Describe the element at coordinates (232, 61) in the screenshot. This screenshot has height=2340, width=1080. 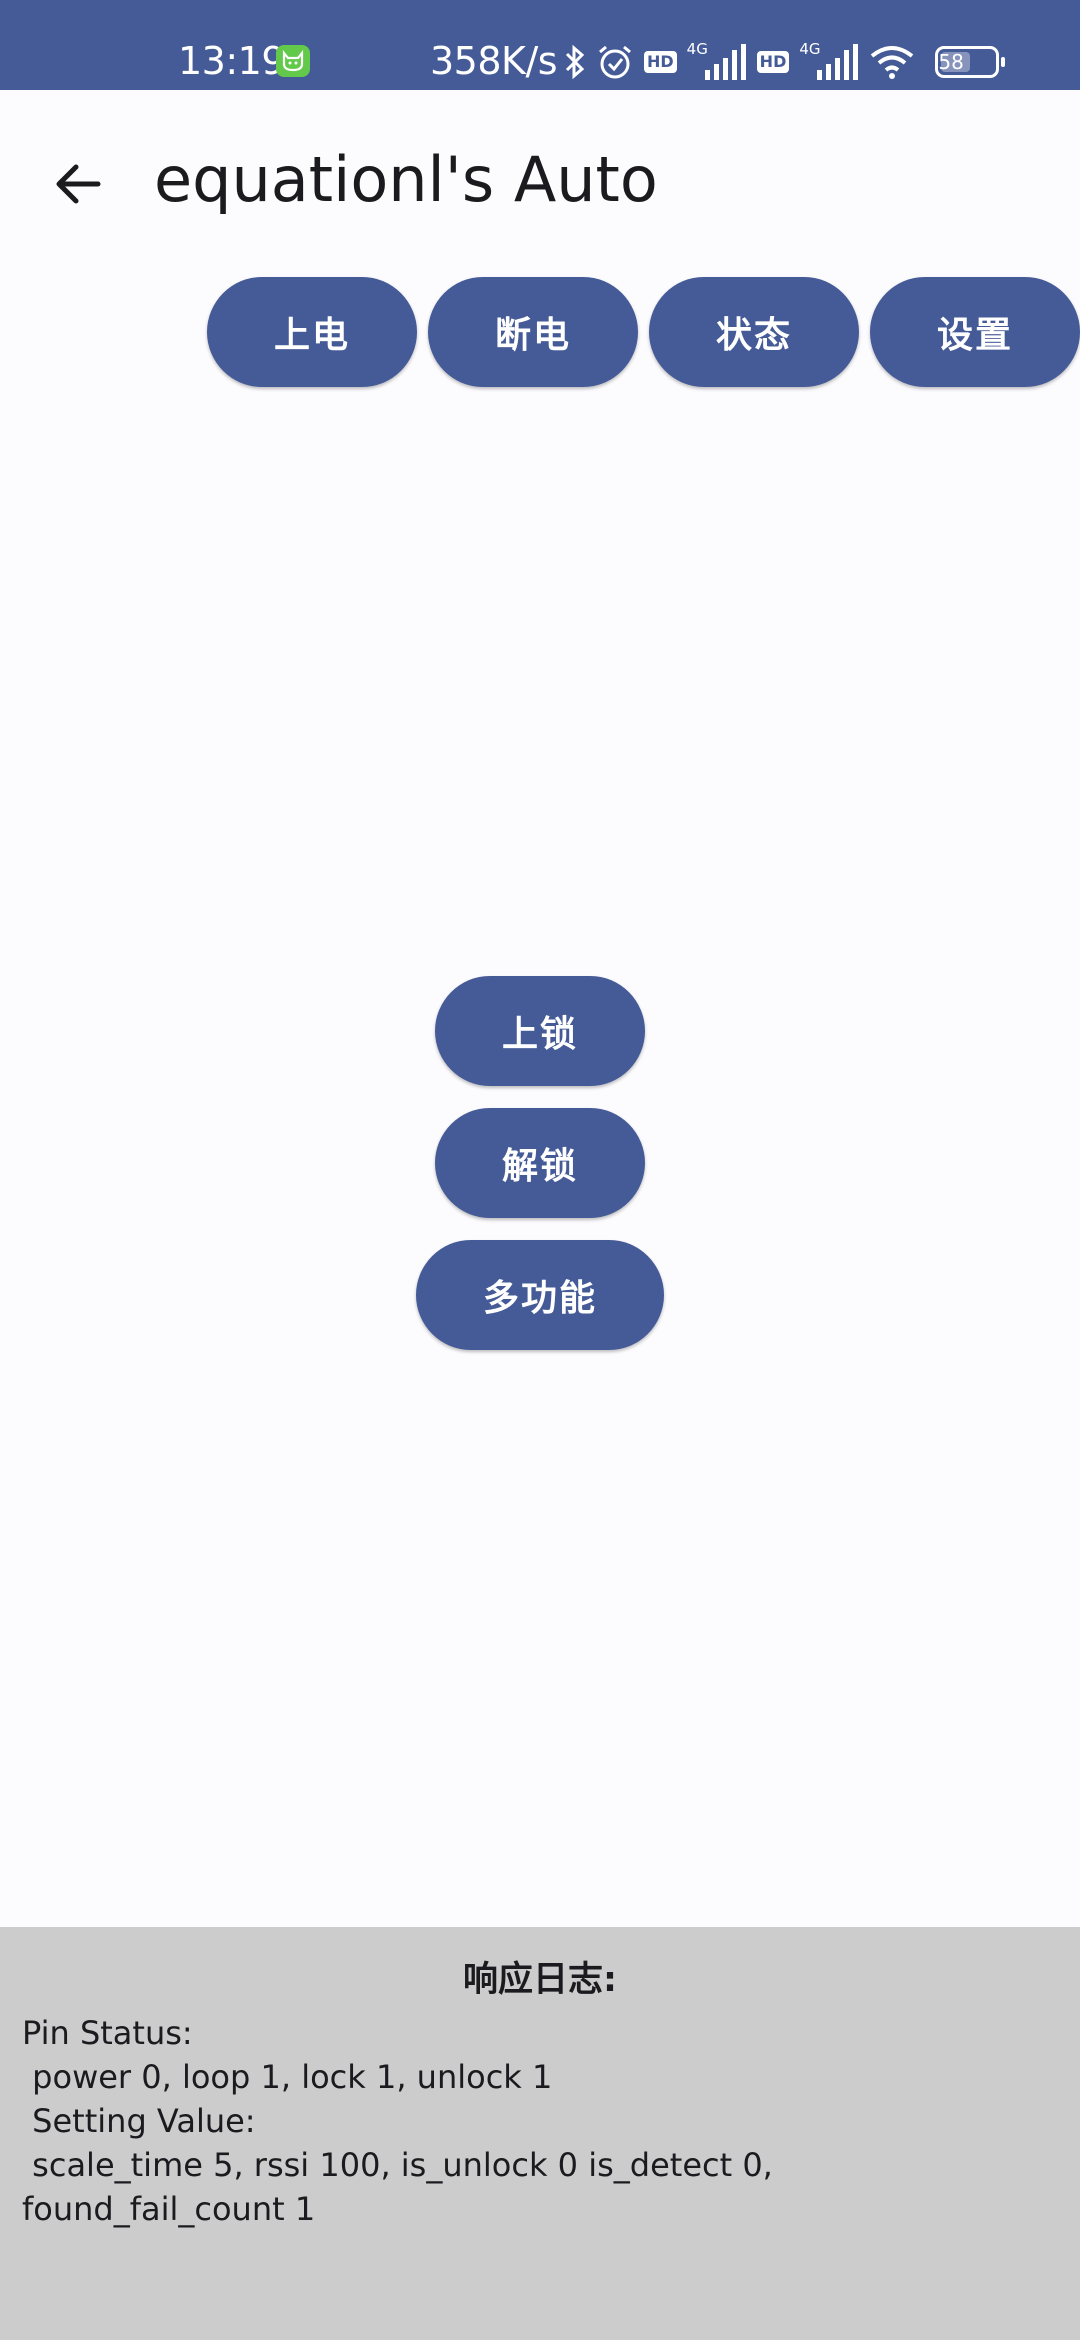
I see `status-time: 13:19` at that location.